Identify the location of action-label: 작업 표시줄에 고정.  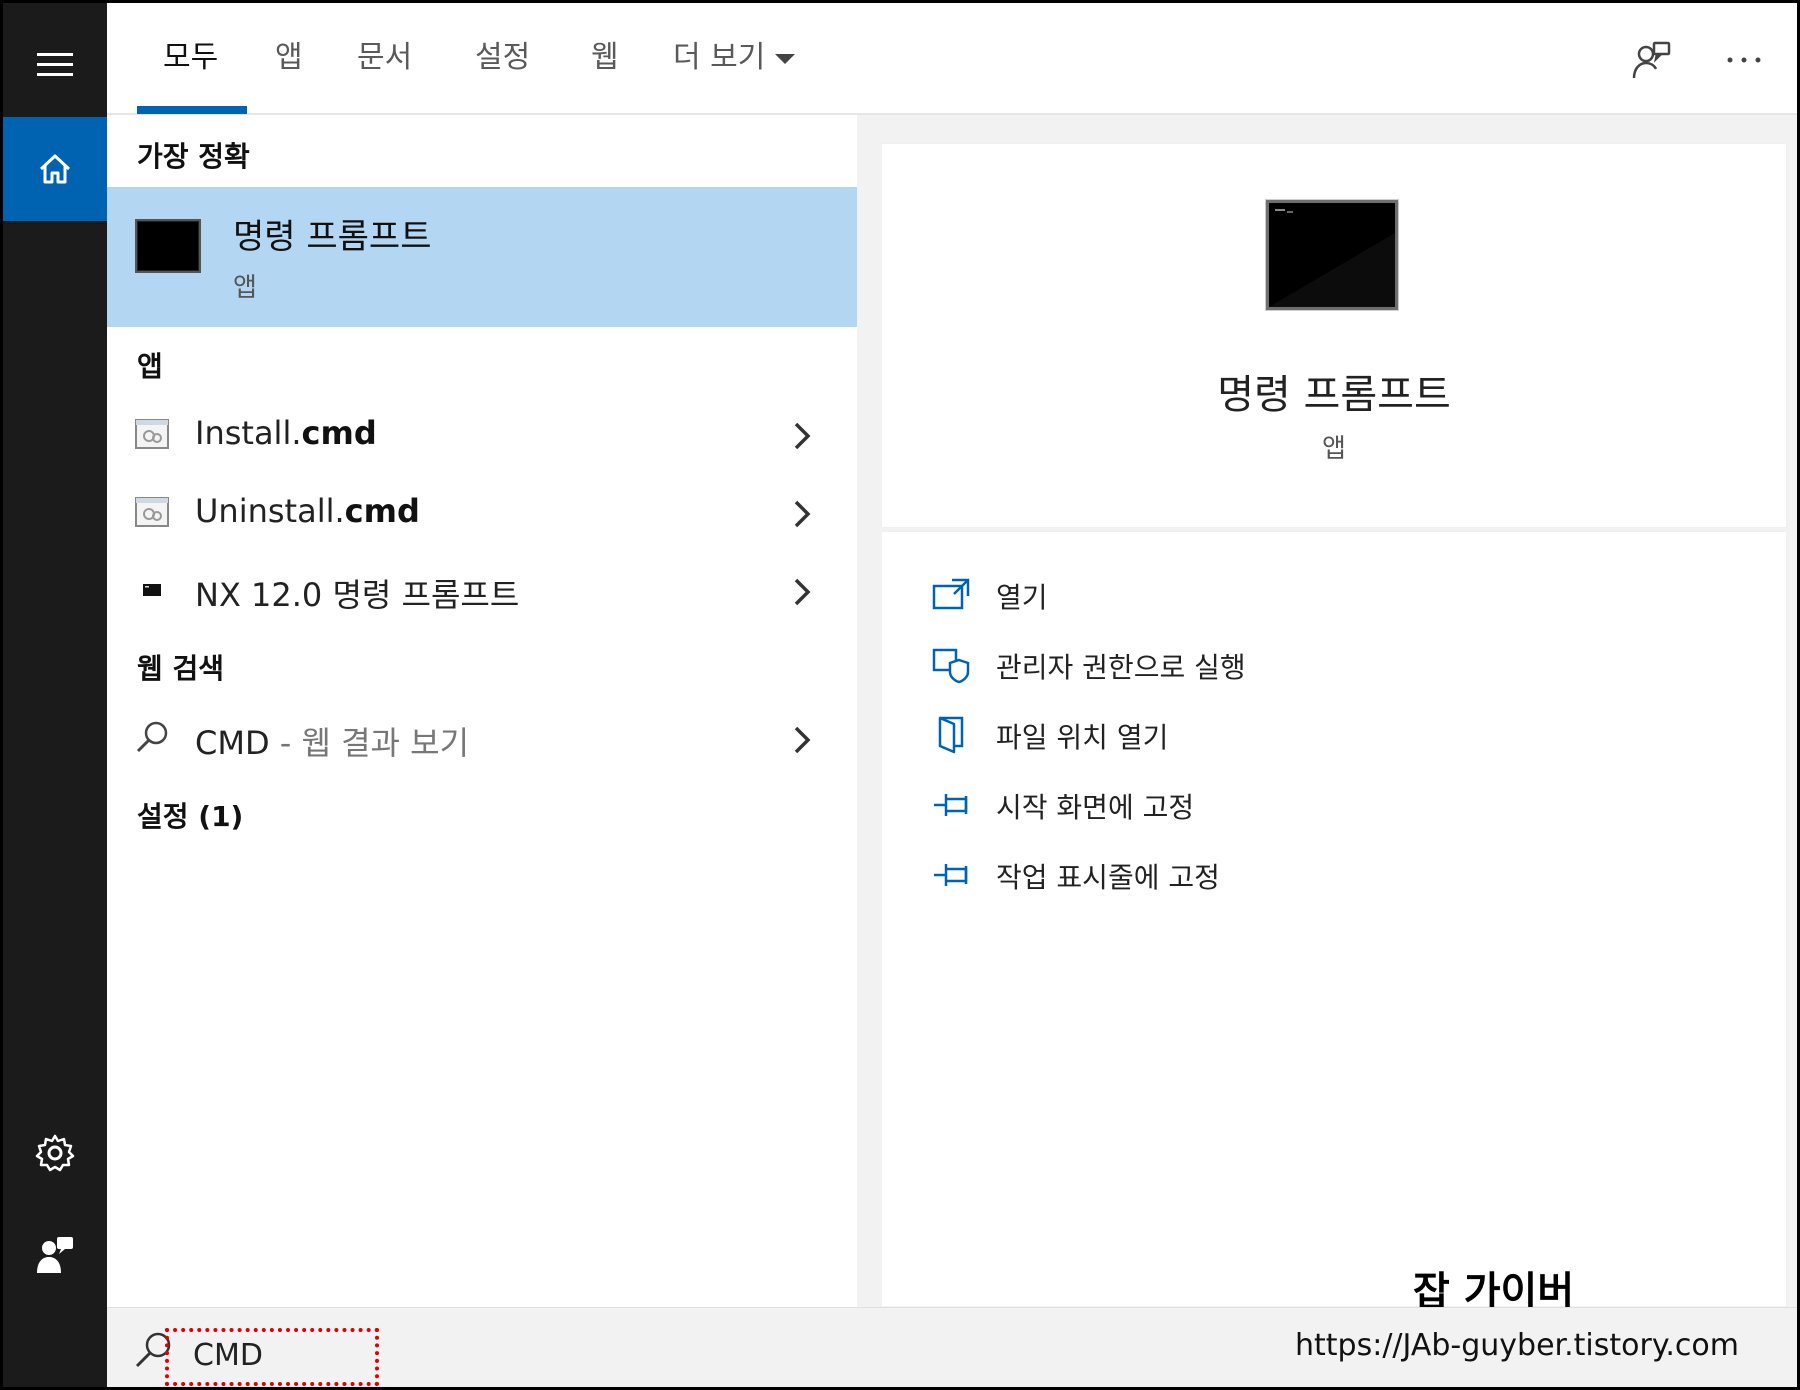
(1108, 877).